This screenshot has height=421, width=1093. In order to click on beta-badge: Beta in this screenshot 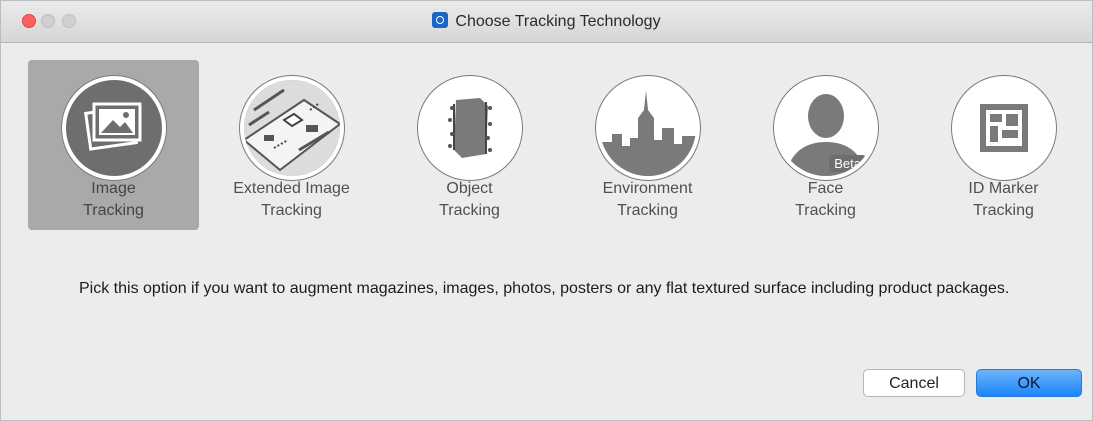, I will do `click(847, 163)`.